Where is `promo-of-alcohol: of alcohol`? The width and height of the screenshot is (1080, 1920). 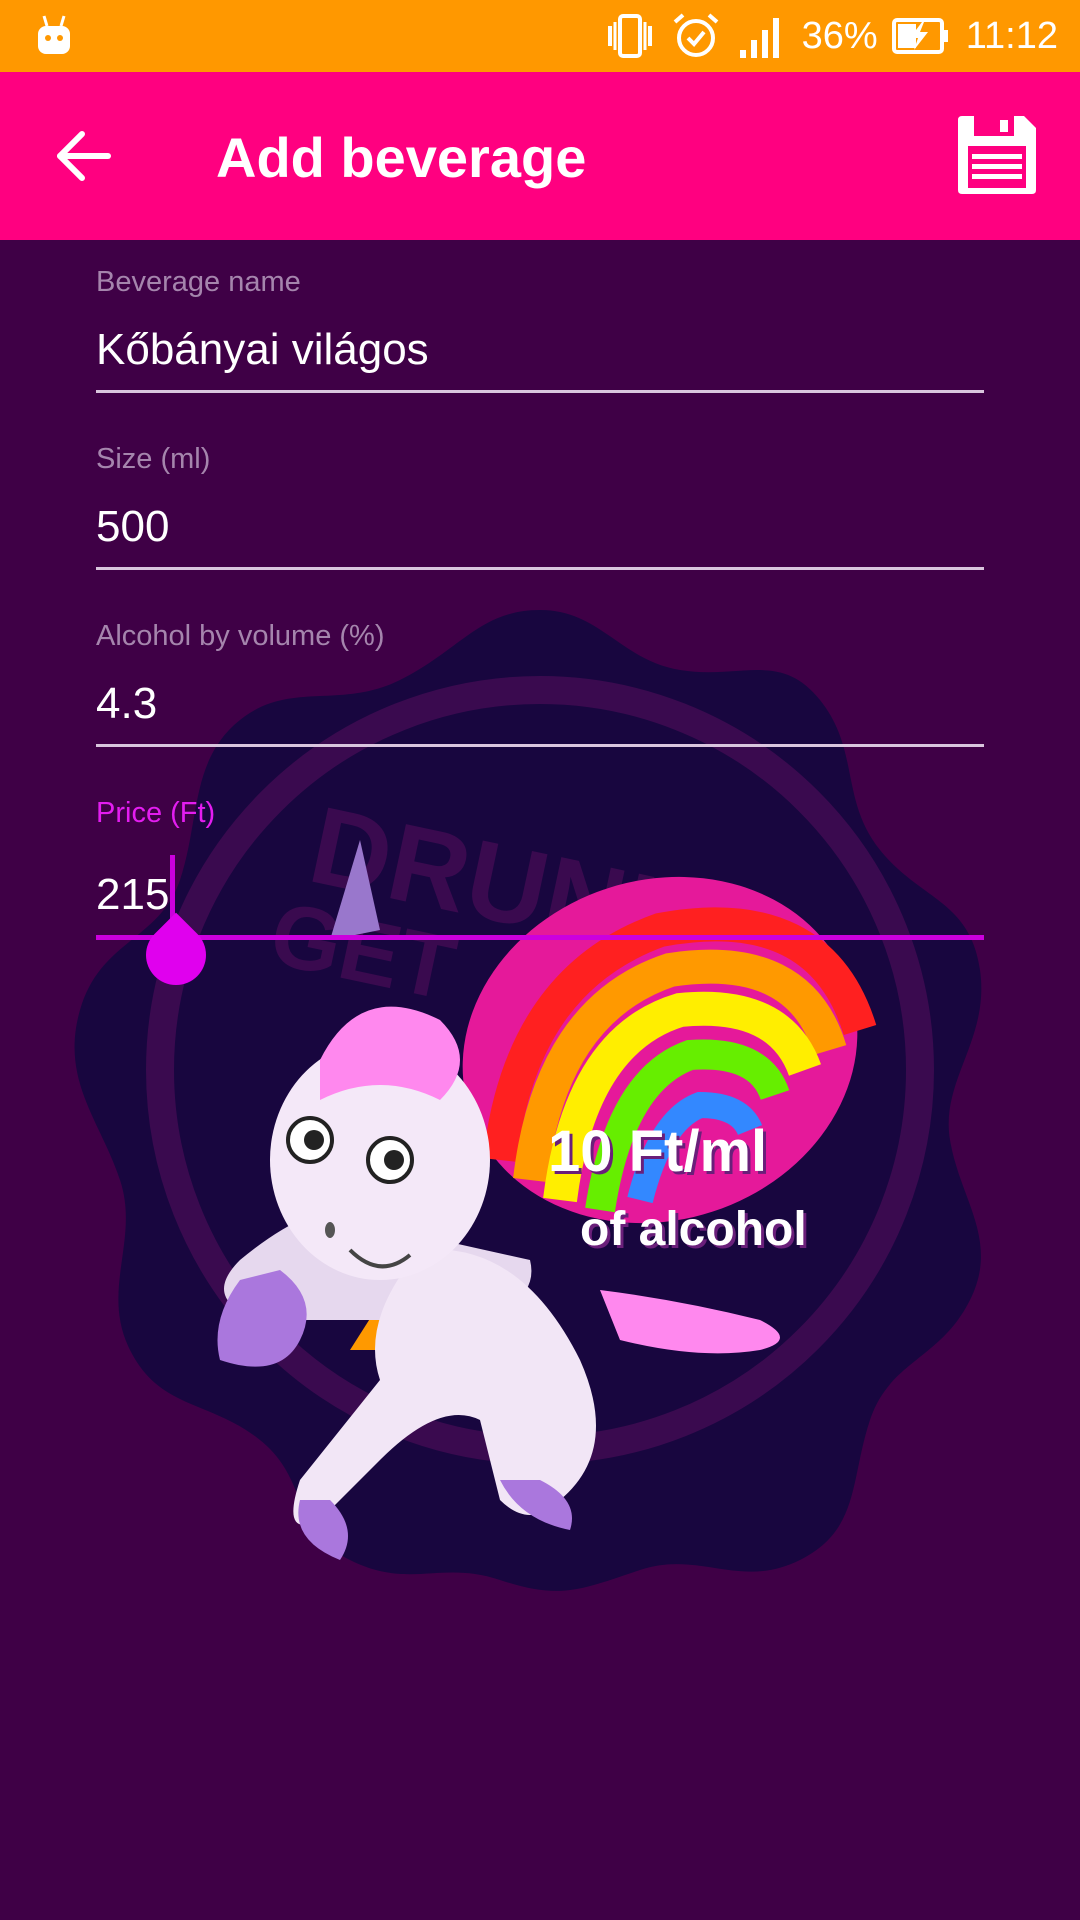 promo-of-alcohol: of alcohol is located at coordinates (693, 1229).